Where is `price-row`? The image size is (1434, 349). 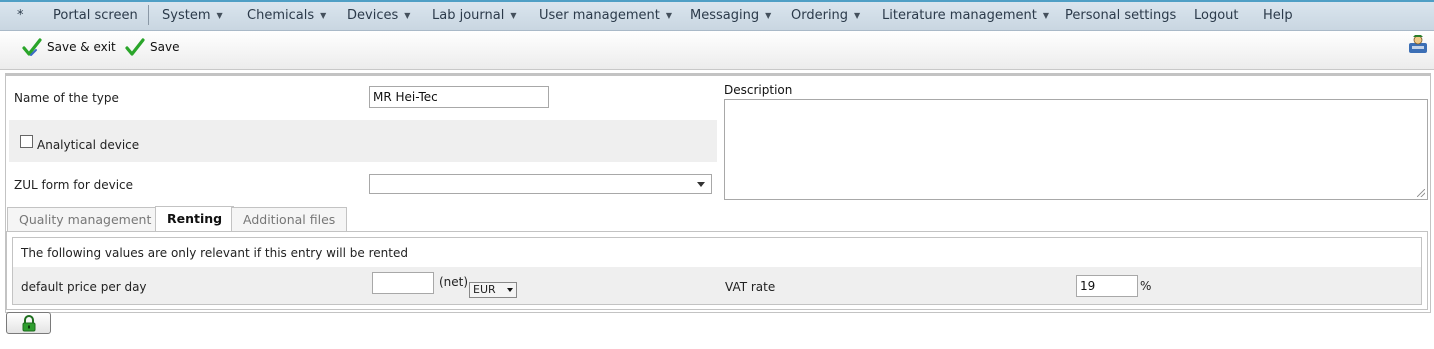
price-row is located at coordinates (717, 285).